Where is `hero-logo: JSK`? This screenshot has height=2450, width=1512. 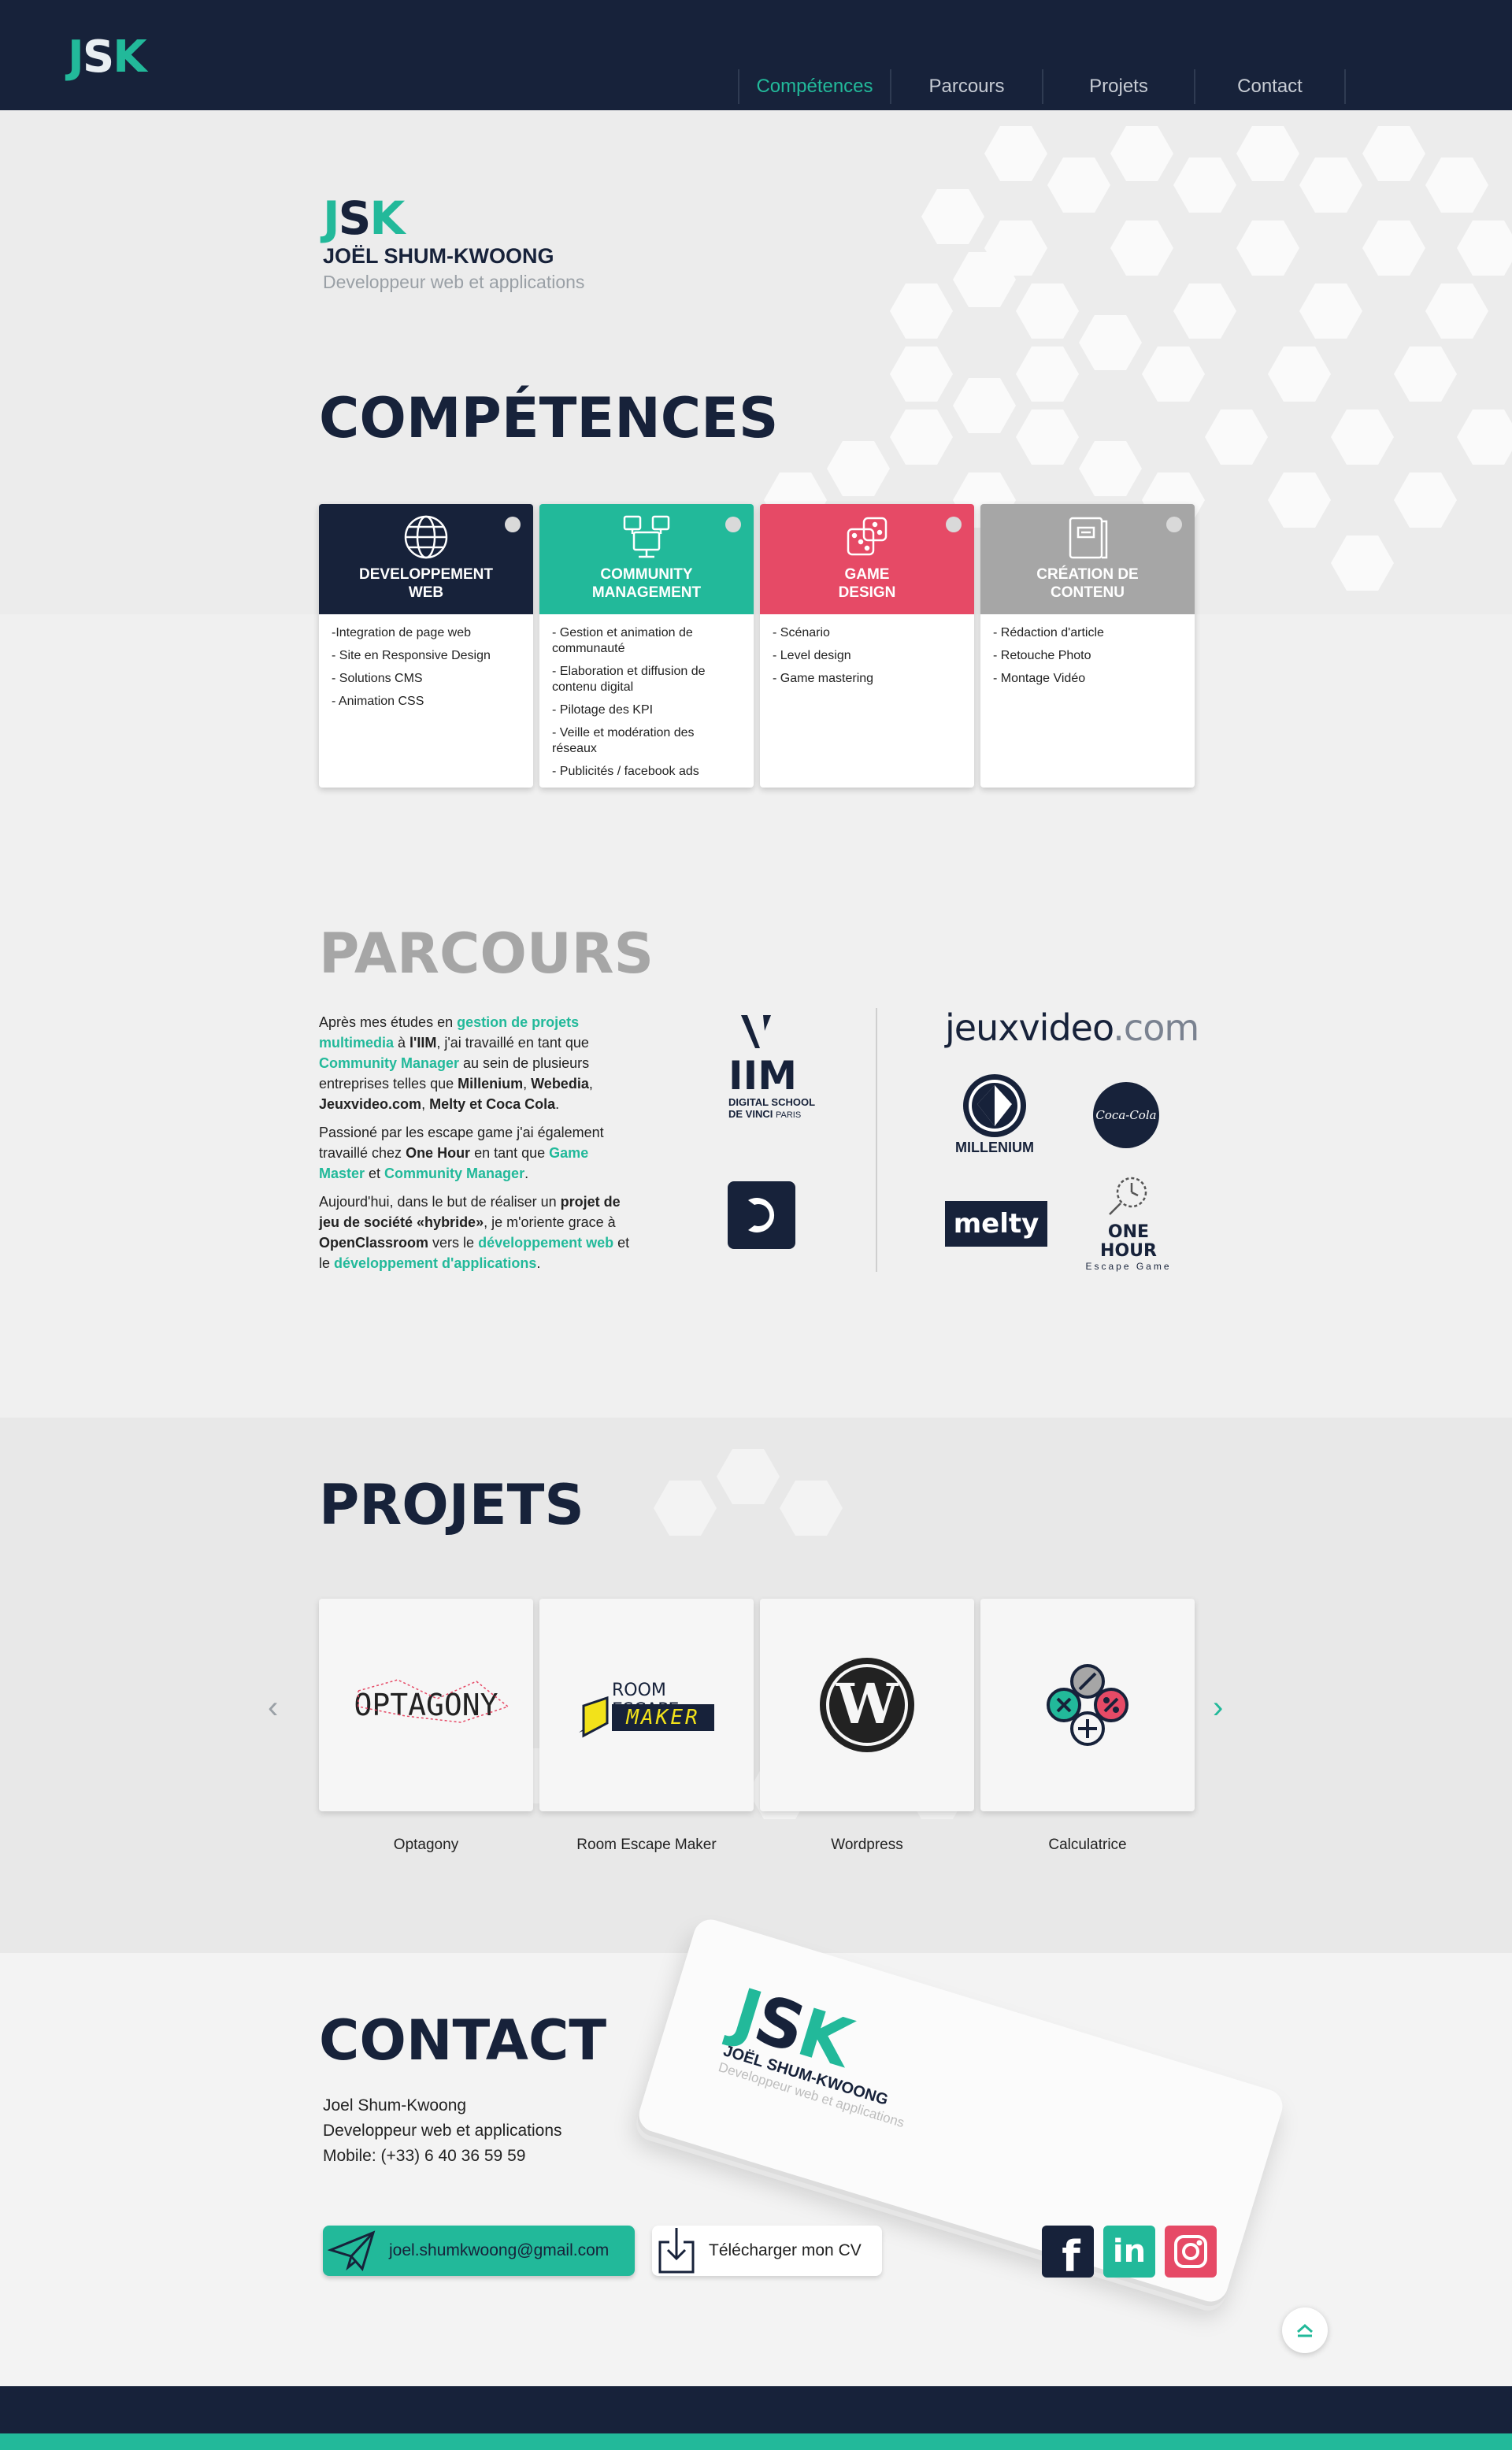
hero-logo: JSK is located at coordinates (364, 218).